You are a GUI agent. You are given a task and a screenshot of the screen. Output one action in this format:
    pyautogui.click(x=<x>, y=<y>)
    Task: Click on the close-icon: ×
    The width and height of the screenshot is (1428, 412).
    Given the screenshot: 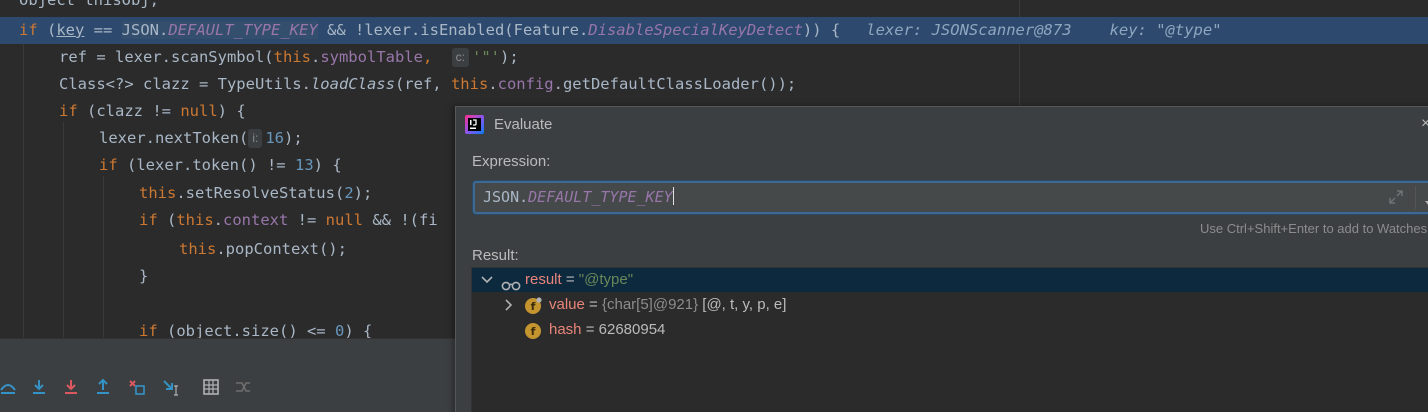 What is the action you would take?
    pyautogui.click(x=1424, y=124)
    